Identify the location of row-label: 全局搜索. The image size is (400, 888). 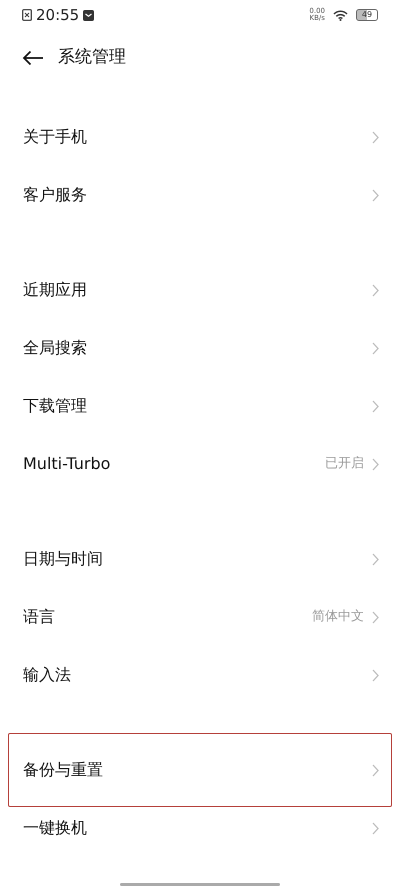
(55, 348).